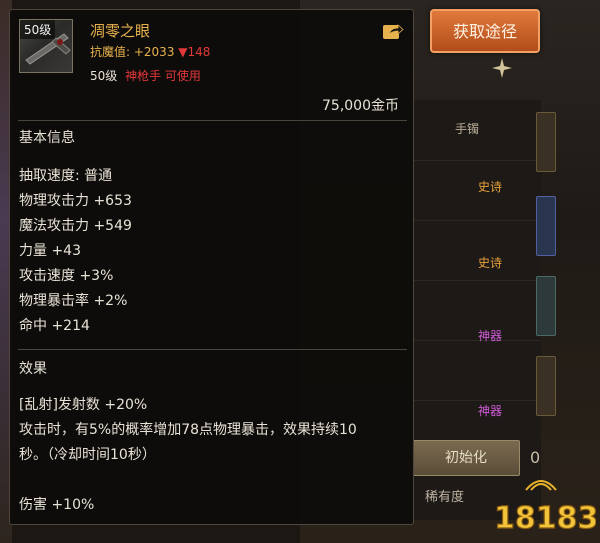 The image size is (600, 543). What do you see at coordinates (132, 52) in the screenshot?
I see `resist-label: 抗魔值: +2033` at bounding box center [132, 52].